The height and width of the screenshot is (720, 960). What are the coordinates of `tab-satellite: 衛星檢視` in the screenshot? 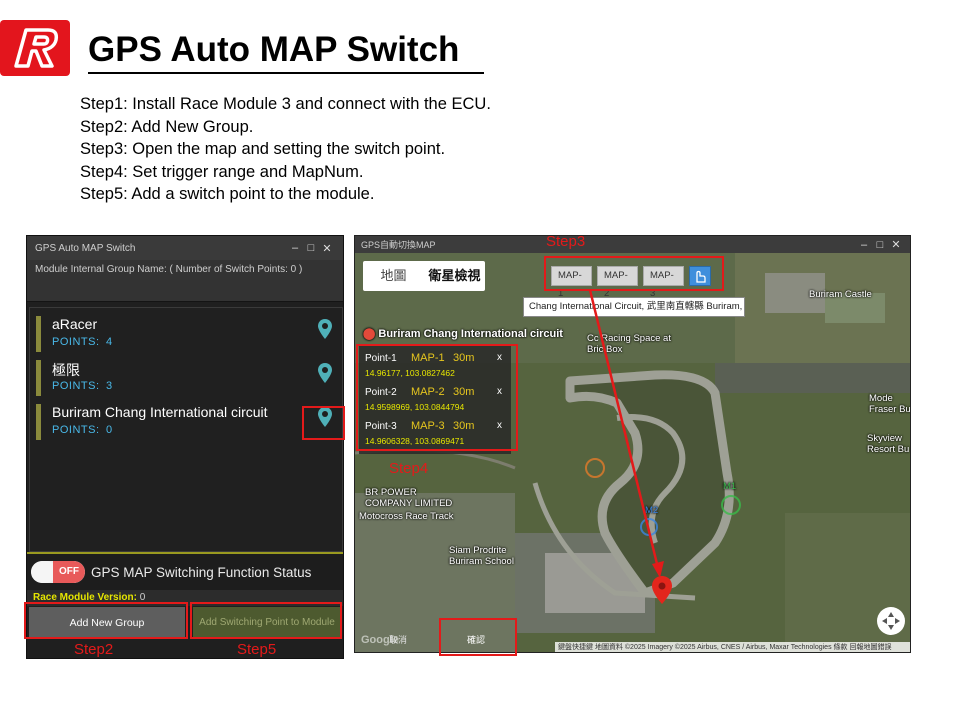 It's located at (454, 276).